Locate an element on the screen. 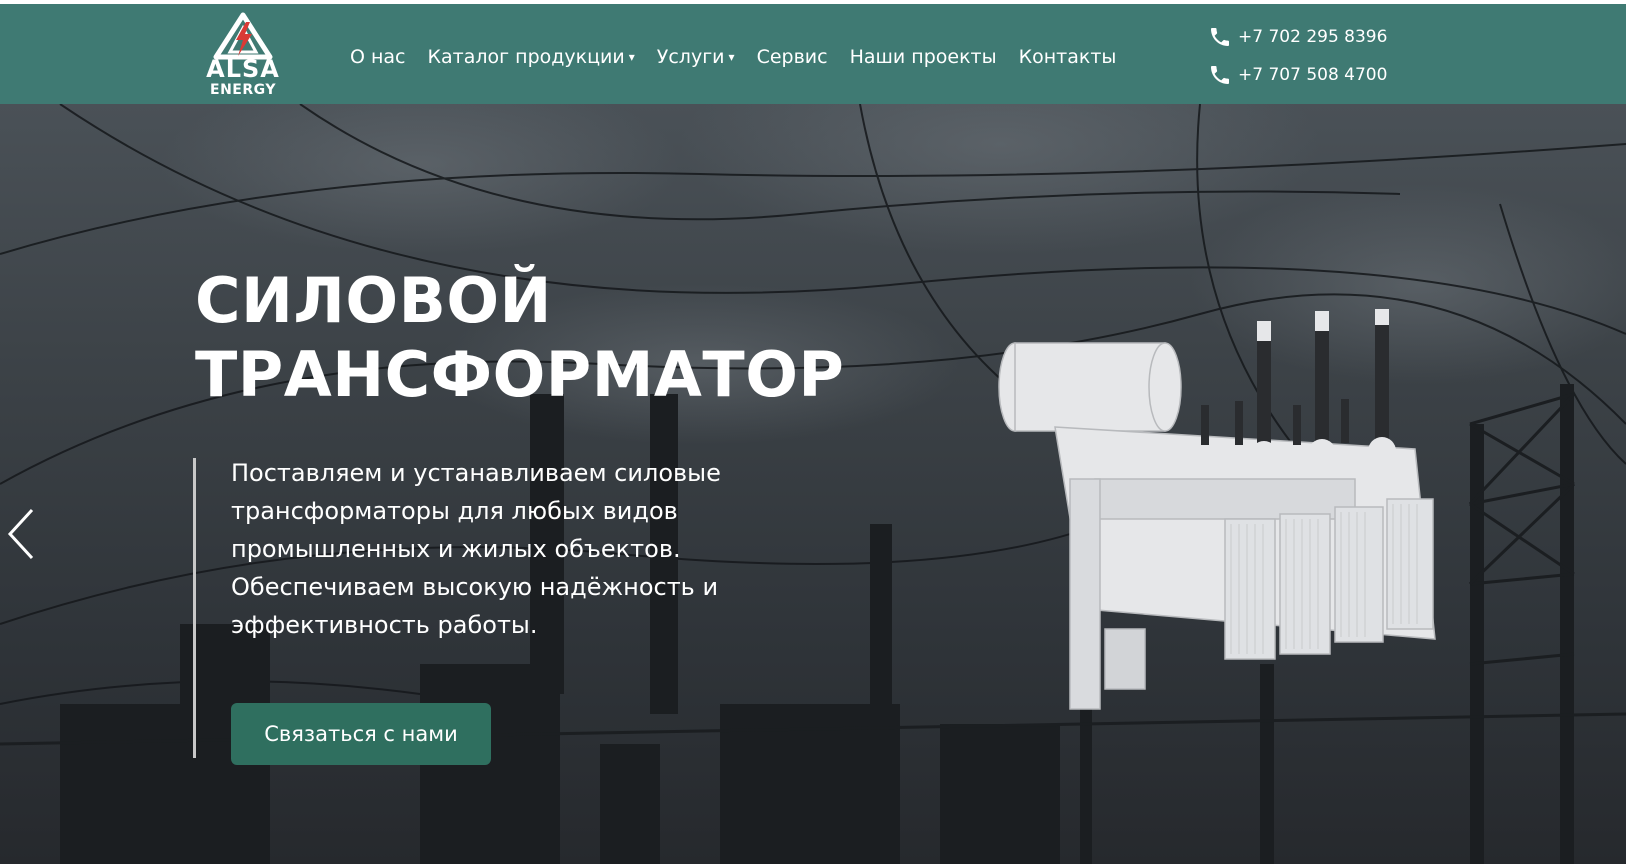 Image resolution: width=1626 pixels, height=864 pixels. hero-title-line-1: СИЛОВОЙ is located at coordinates (373, 300).